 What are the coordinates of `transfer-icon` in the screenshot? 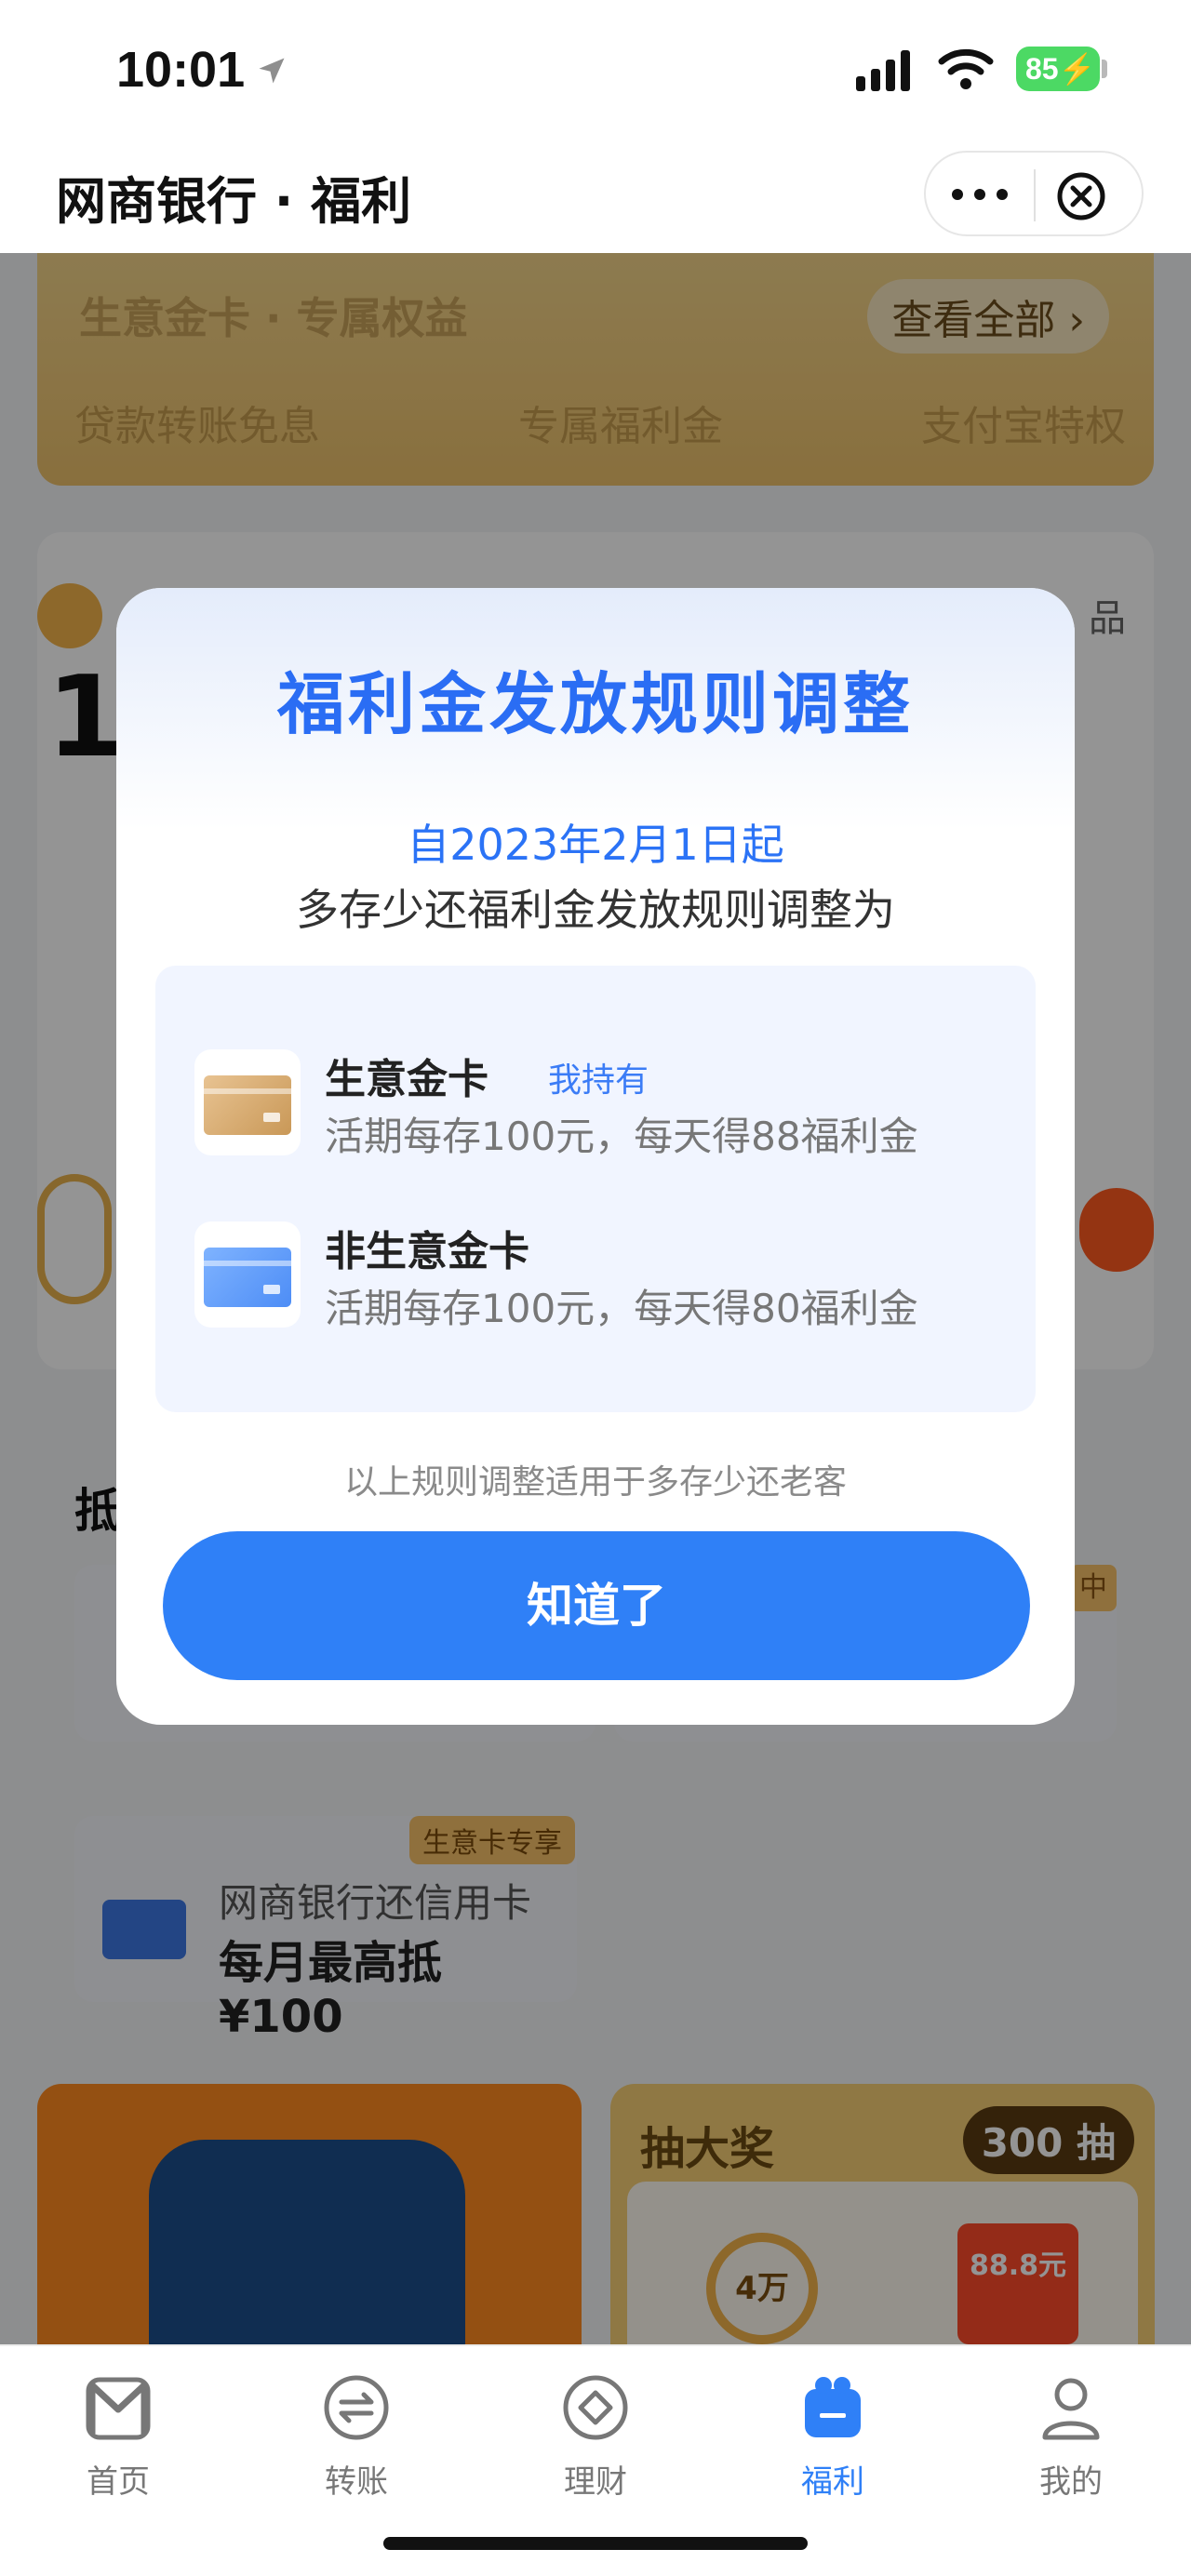 It's located at (356, 2407).